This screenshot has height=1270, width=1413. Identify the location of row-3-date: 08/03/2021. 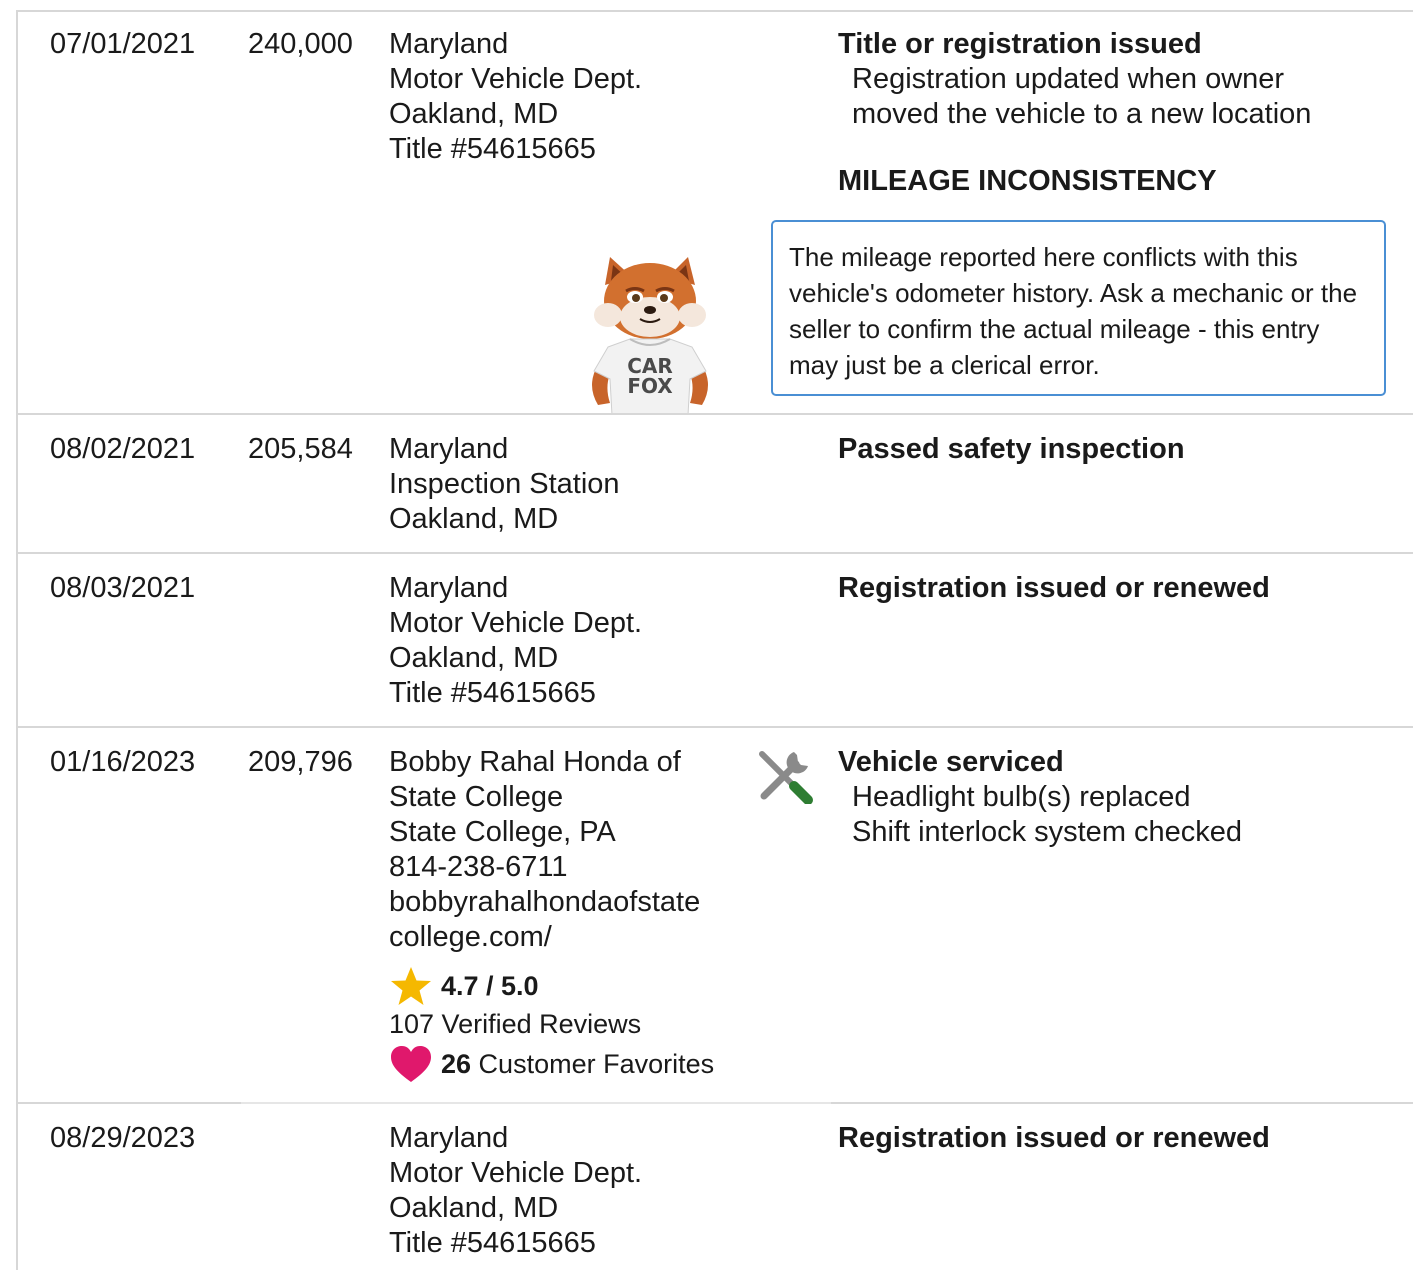
(123, 588).